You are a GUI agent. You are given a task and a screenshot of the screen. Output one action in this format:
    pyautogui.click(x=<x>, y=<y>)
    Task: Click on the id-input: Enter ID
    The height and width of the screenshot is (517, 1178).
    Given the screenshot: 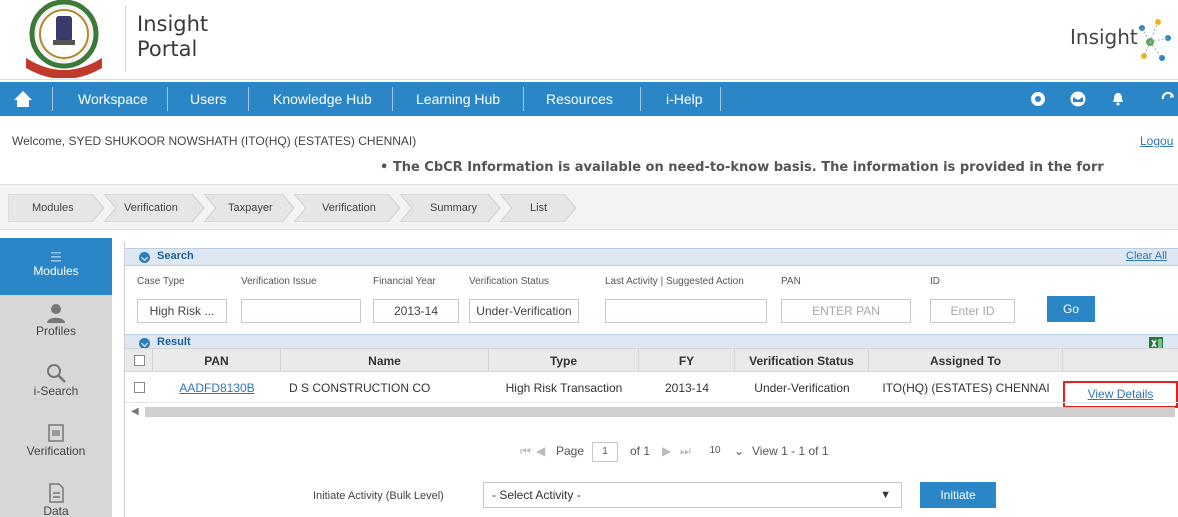 What is the action you would take?
    pyautogui.click(x=972, y=311)
    